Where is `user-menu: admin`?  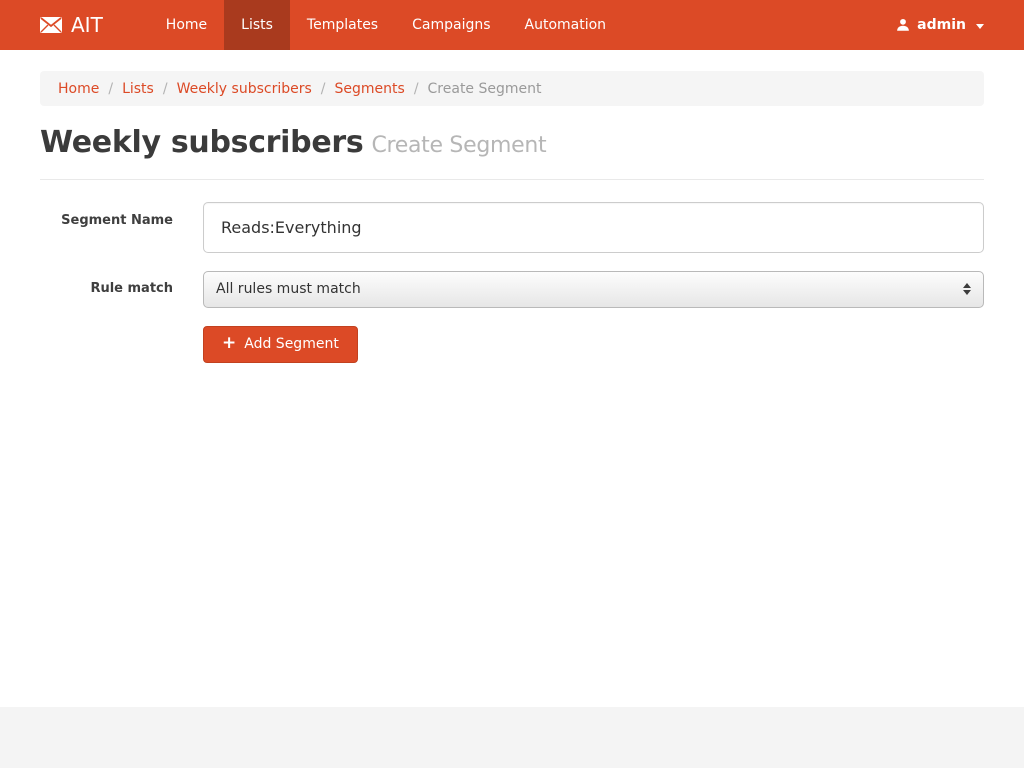 user-menu: admin is located at coordinates (940, 25).